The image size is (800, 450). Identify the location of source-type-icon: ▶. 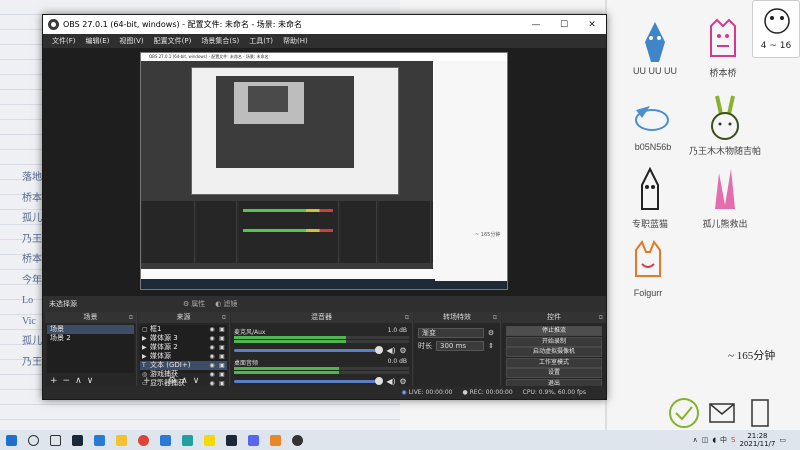
(144, 347).